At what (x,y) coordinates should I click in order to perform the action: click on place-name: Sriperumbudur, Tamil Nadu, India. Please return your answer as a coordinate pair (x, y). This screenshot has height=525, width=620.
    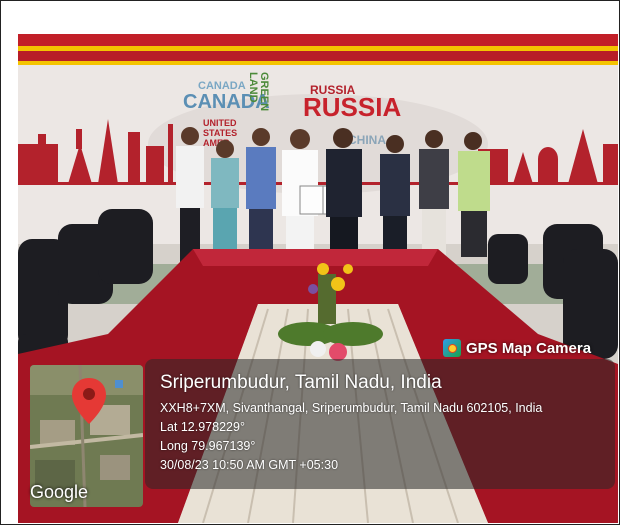
    Looking at the image, I should click on (301, 382).